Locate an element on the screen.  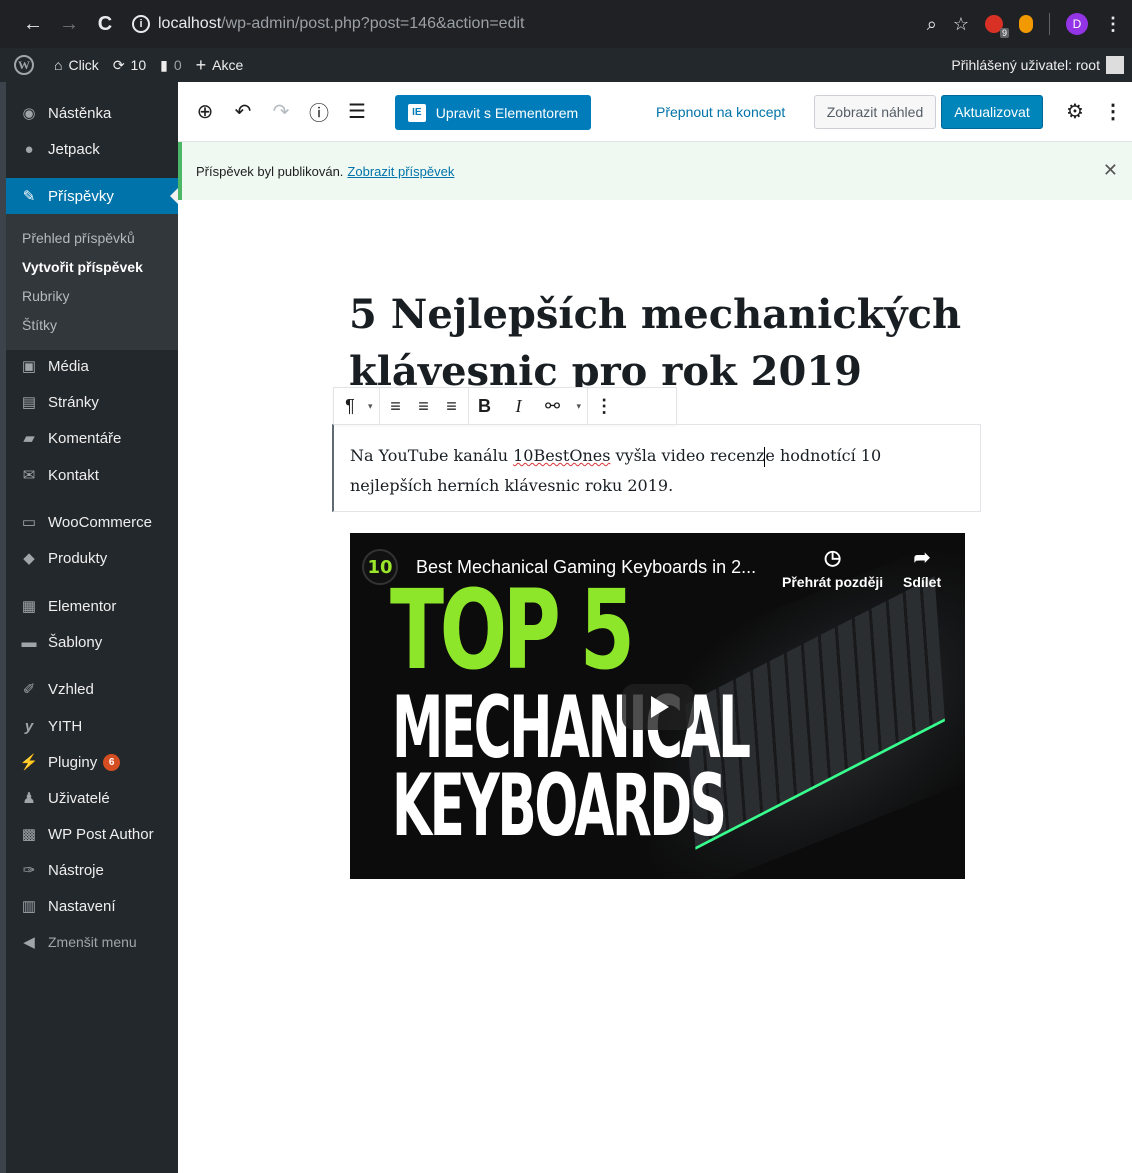
extension-icon: 9 is located at coordinates (997, 26).